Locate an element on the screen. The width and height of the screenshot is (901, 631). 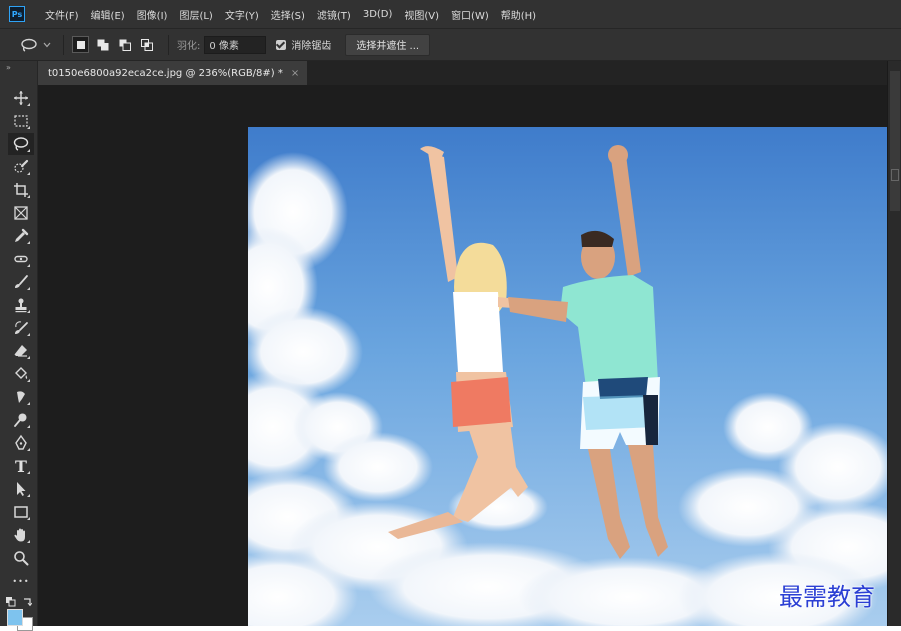
collapsed-panel is located at coordinates (895, 141).